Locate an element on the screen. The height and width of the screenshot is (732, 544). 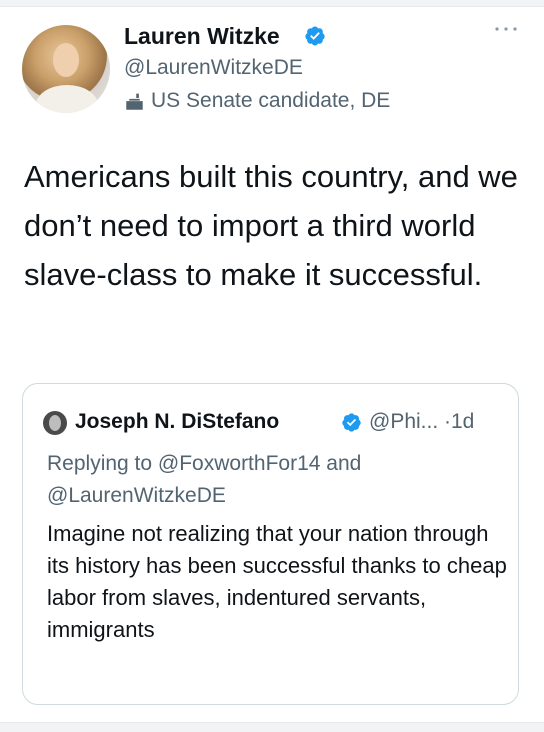
author-avatar is located at coordinates (66, 69).